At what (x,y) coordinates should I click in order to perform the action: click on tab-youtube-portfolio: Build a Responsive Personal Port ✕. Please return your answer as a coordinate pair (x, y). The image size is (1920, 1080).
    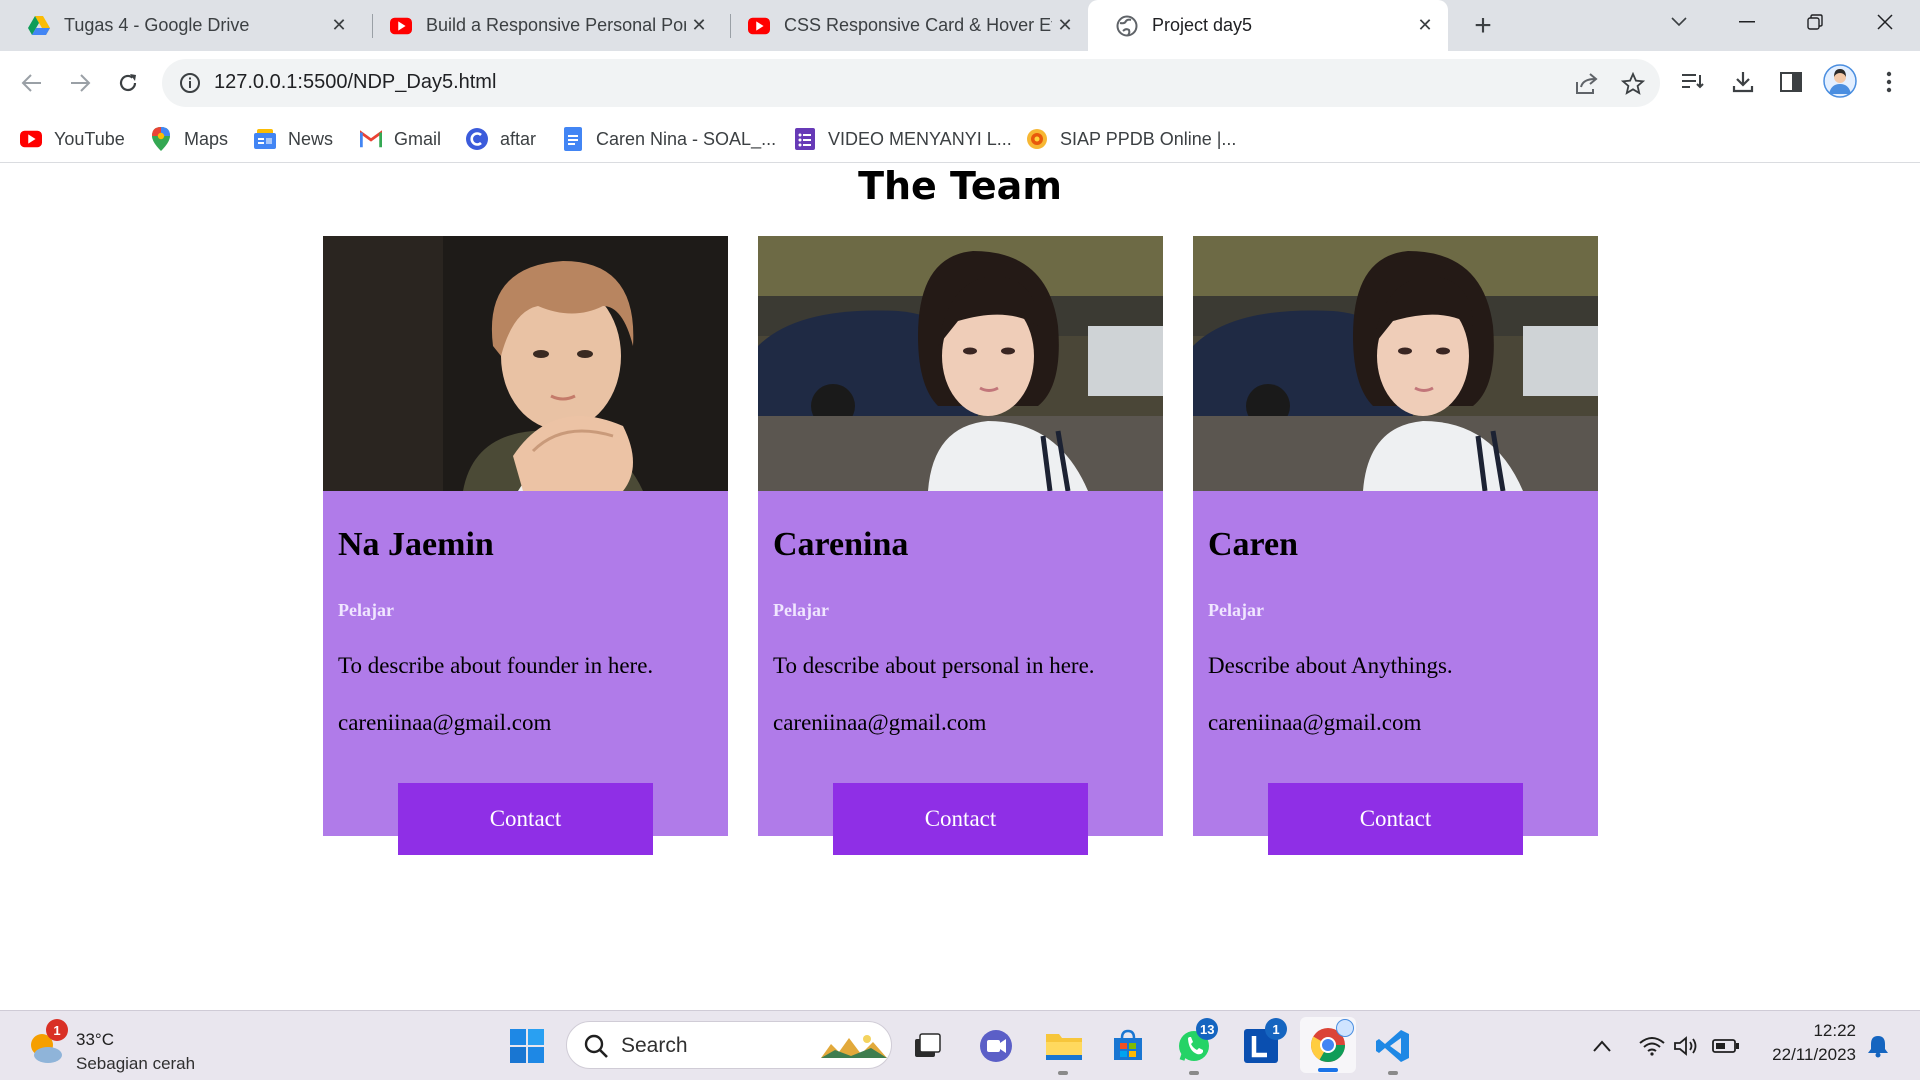
    Looking at the image, I should click on (542, 25).